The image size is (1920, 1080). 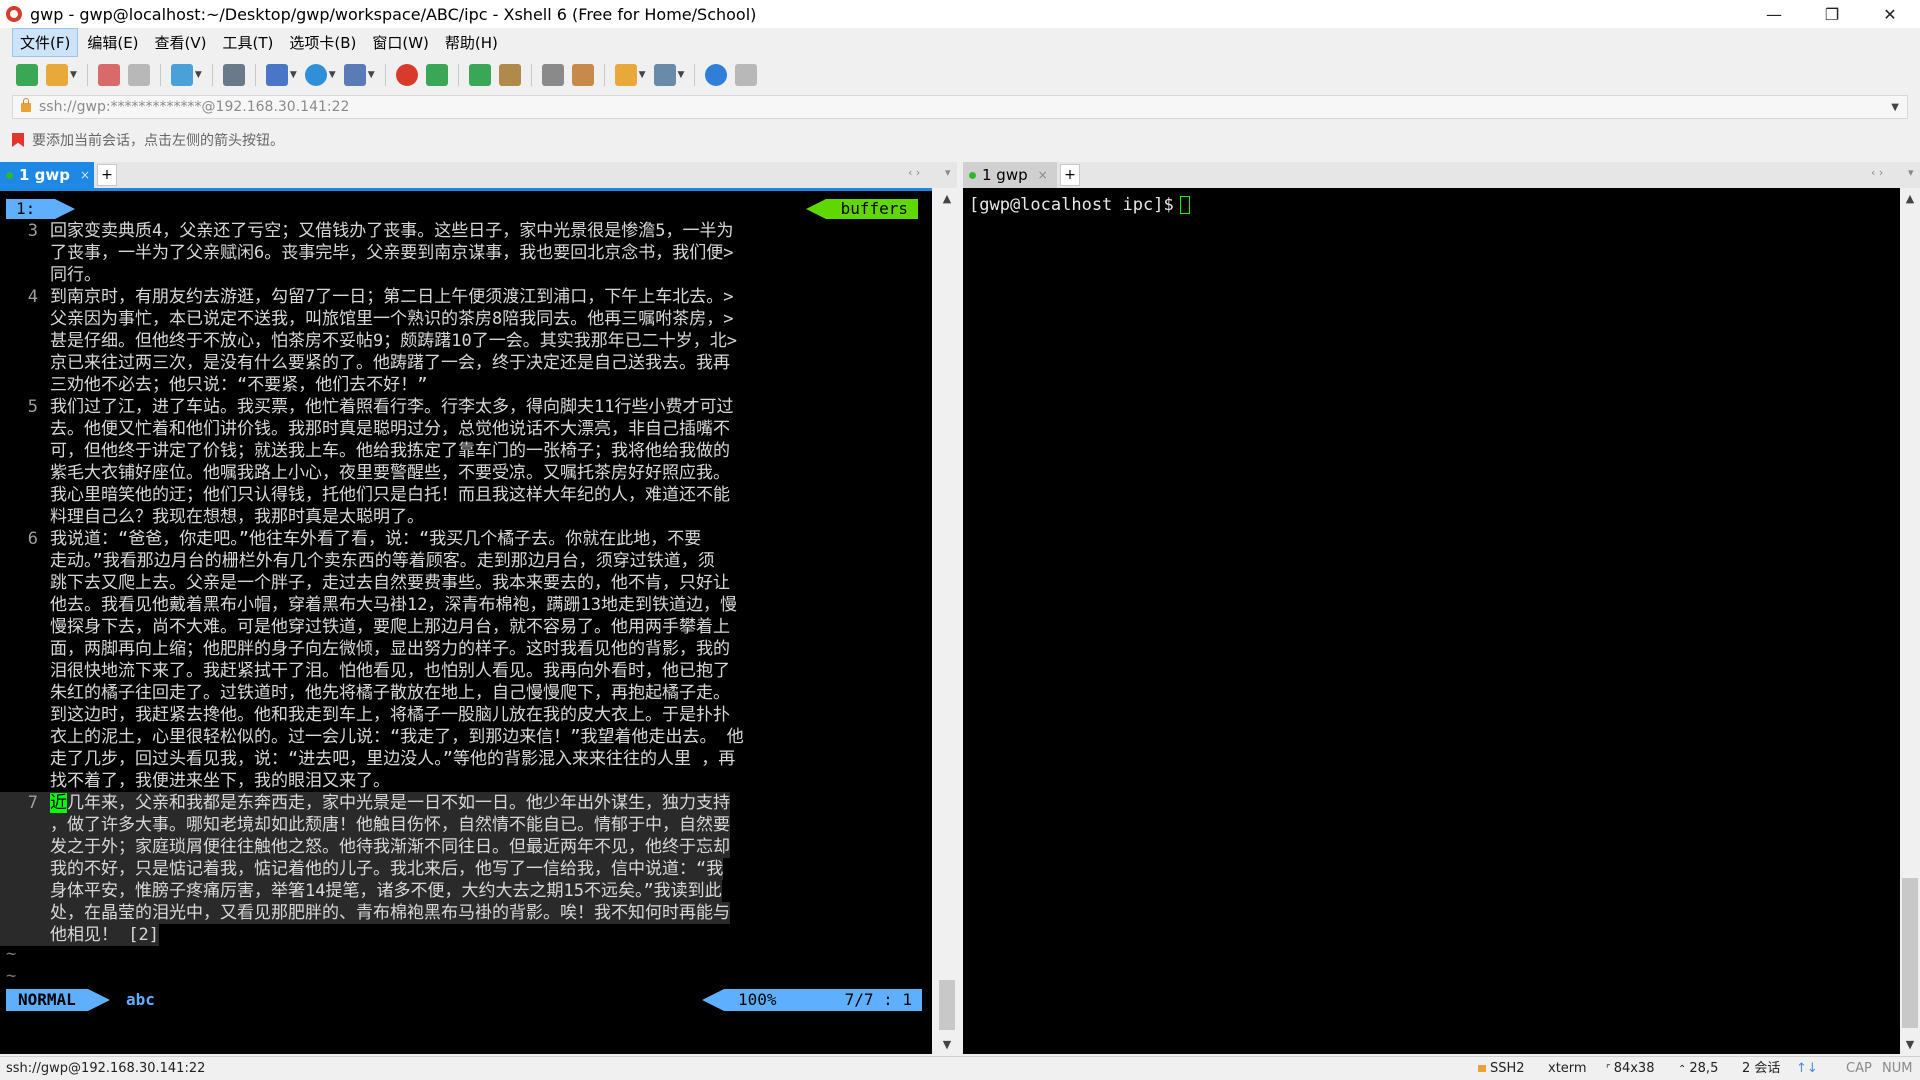 I want to click on new-tab-icon, so click(x=181, y=75).